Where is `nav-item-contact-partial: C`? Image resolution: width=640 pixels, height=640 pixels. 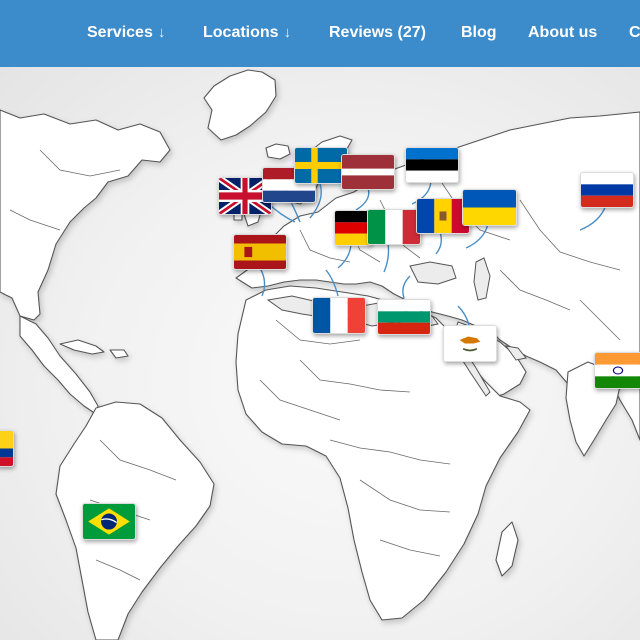 nav-item-contact-partial: C is located at coordinates (634, 33).